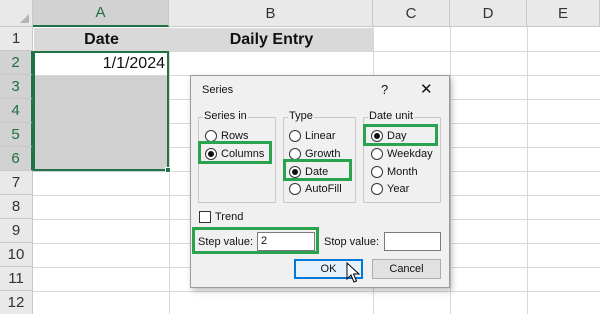 This screenshot has width=600, height=314. What do you see at coordinates (101, 40) in the screenshot?
I see `cell-a1: Date` at bounding box center [101, 40].